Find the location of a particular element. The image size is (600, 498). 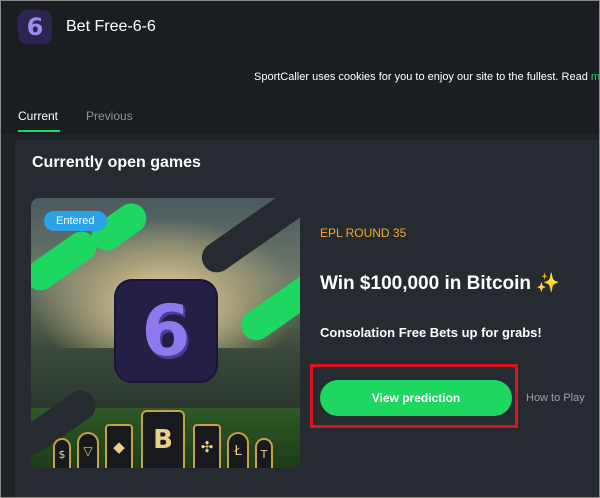

game-headline: Win $100,000 in Bitcoin ✨ is located at coordinates (440, 283).